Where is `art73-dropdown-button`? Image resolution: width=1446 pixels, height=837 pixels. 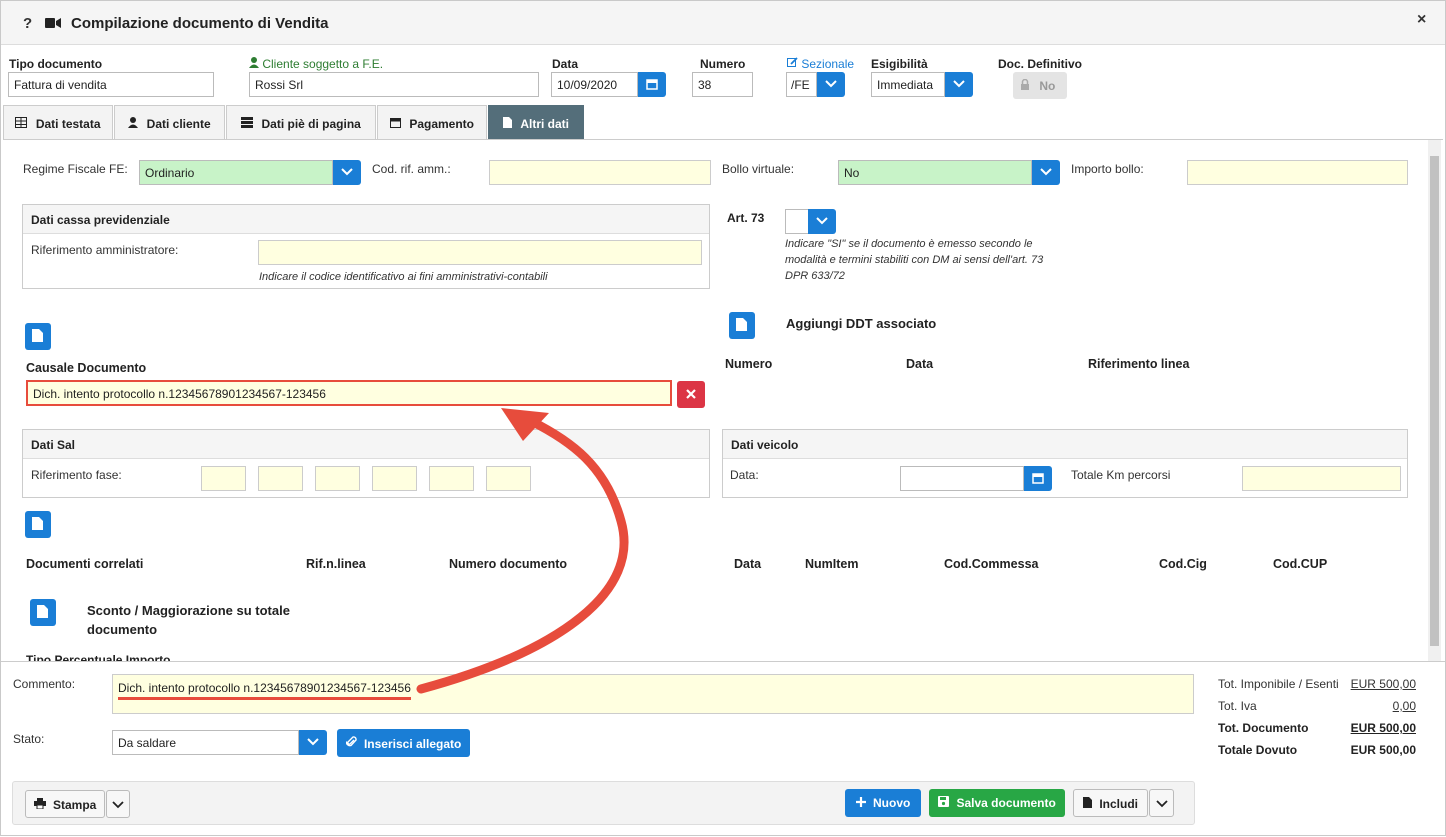
art73-dropdown-button is located at coordinates (822, 221).